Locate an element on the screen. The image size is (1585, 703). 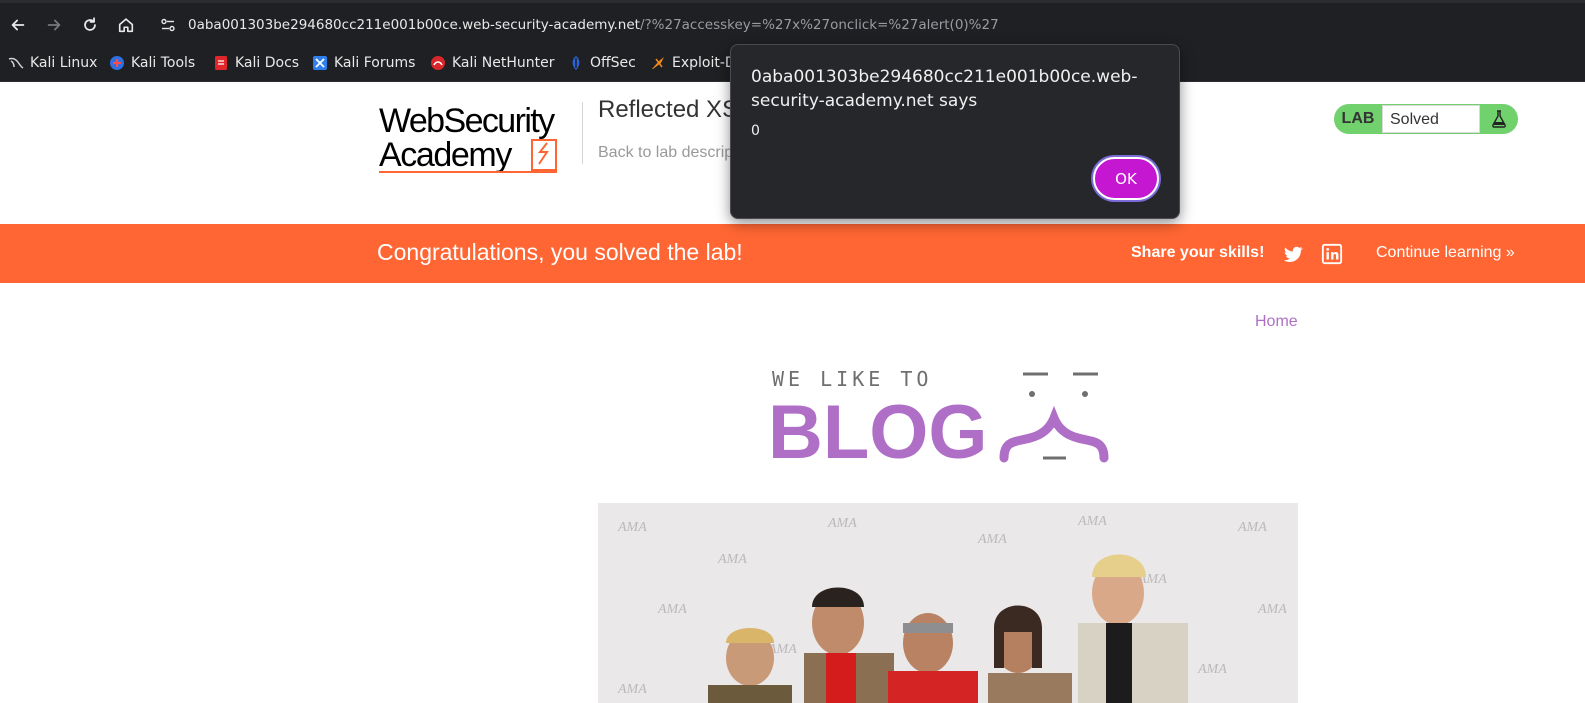
forward-icon is located at coordinates (54, 25).